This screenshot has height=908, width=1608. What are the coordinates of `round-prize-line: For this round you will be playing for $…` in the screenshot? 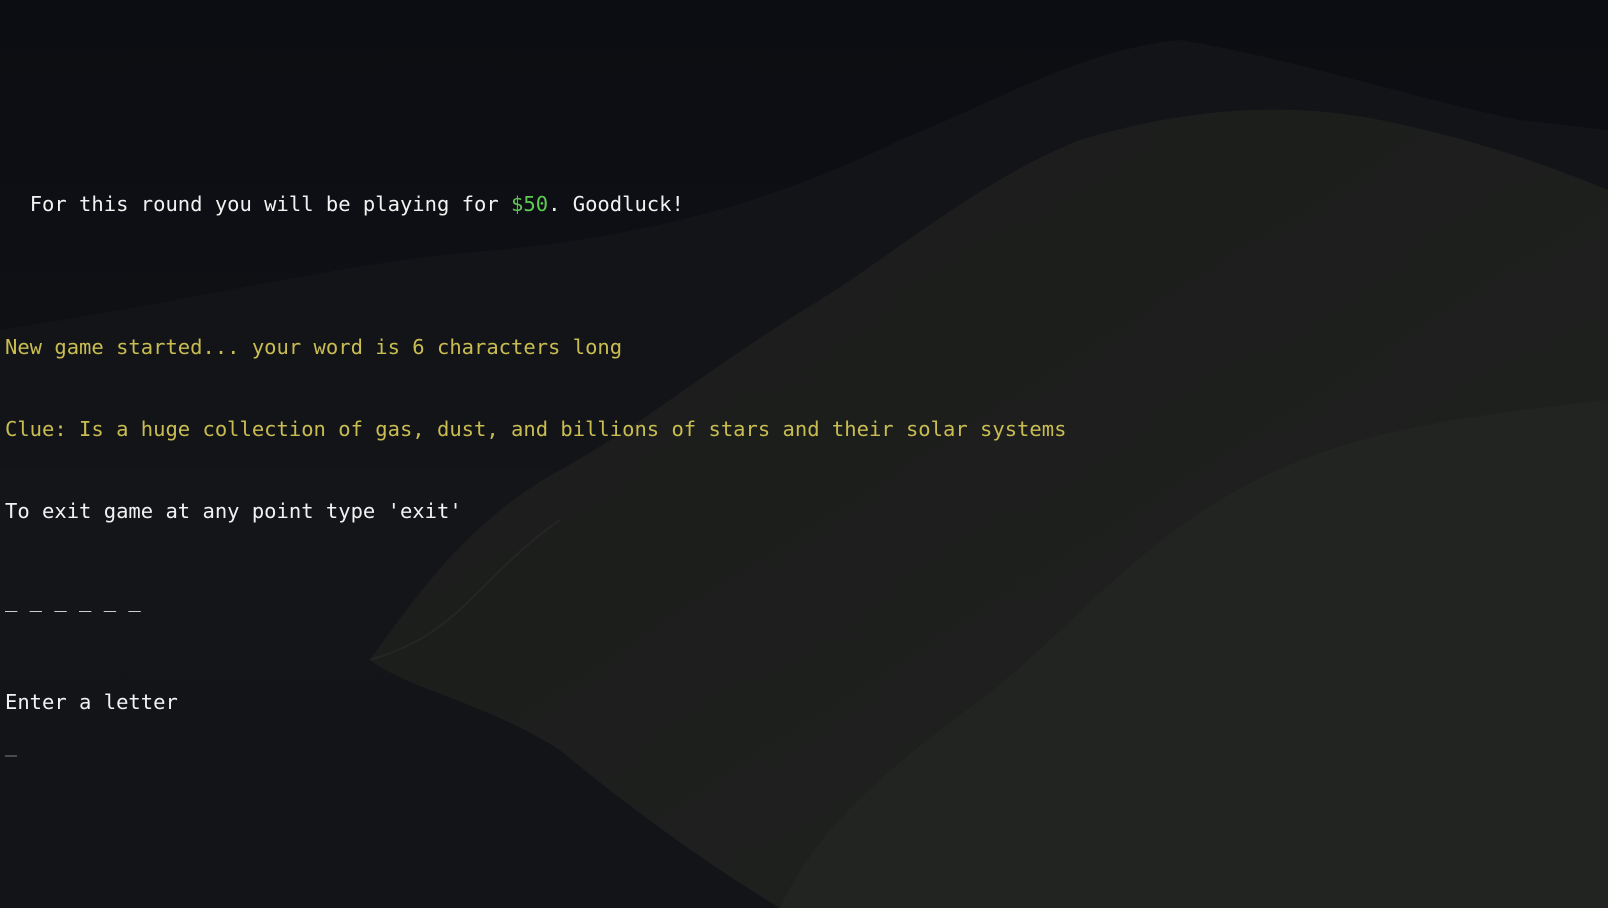 It's located at (344, 193).